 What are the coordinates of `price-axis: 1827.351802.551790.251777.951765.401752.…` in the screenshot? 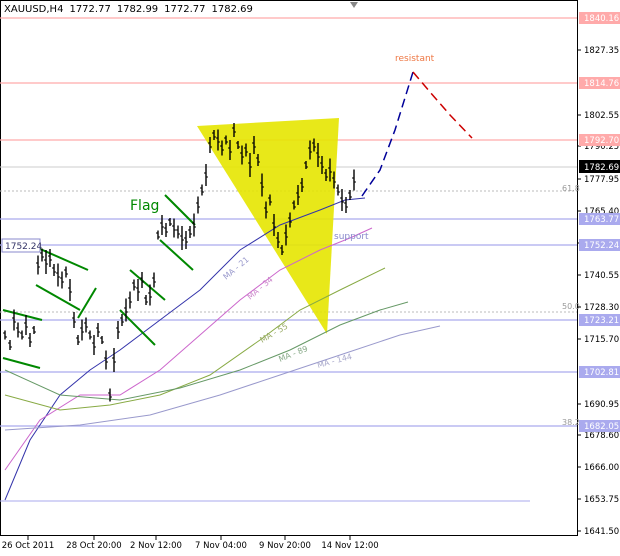 It's located at (598, 274).